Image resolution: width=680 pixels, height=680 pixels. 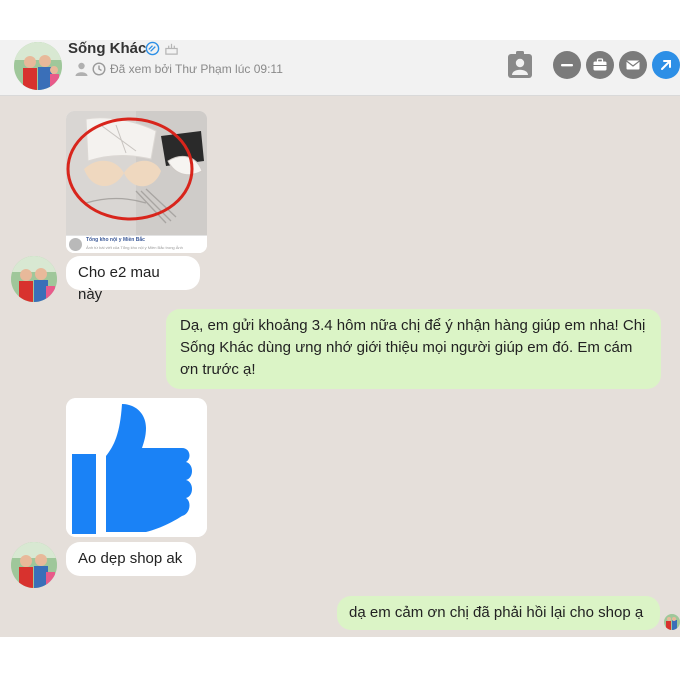 I want to click on minimize-button, so click(x=567, y=65).